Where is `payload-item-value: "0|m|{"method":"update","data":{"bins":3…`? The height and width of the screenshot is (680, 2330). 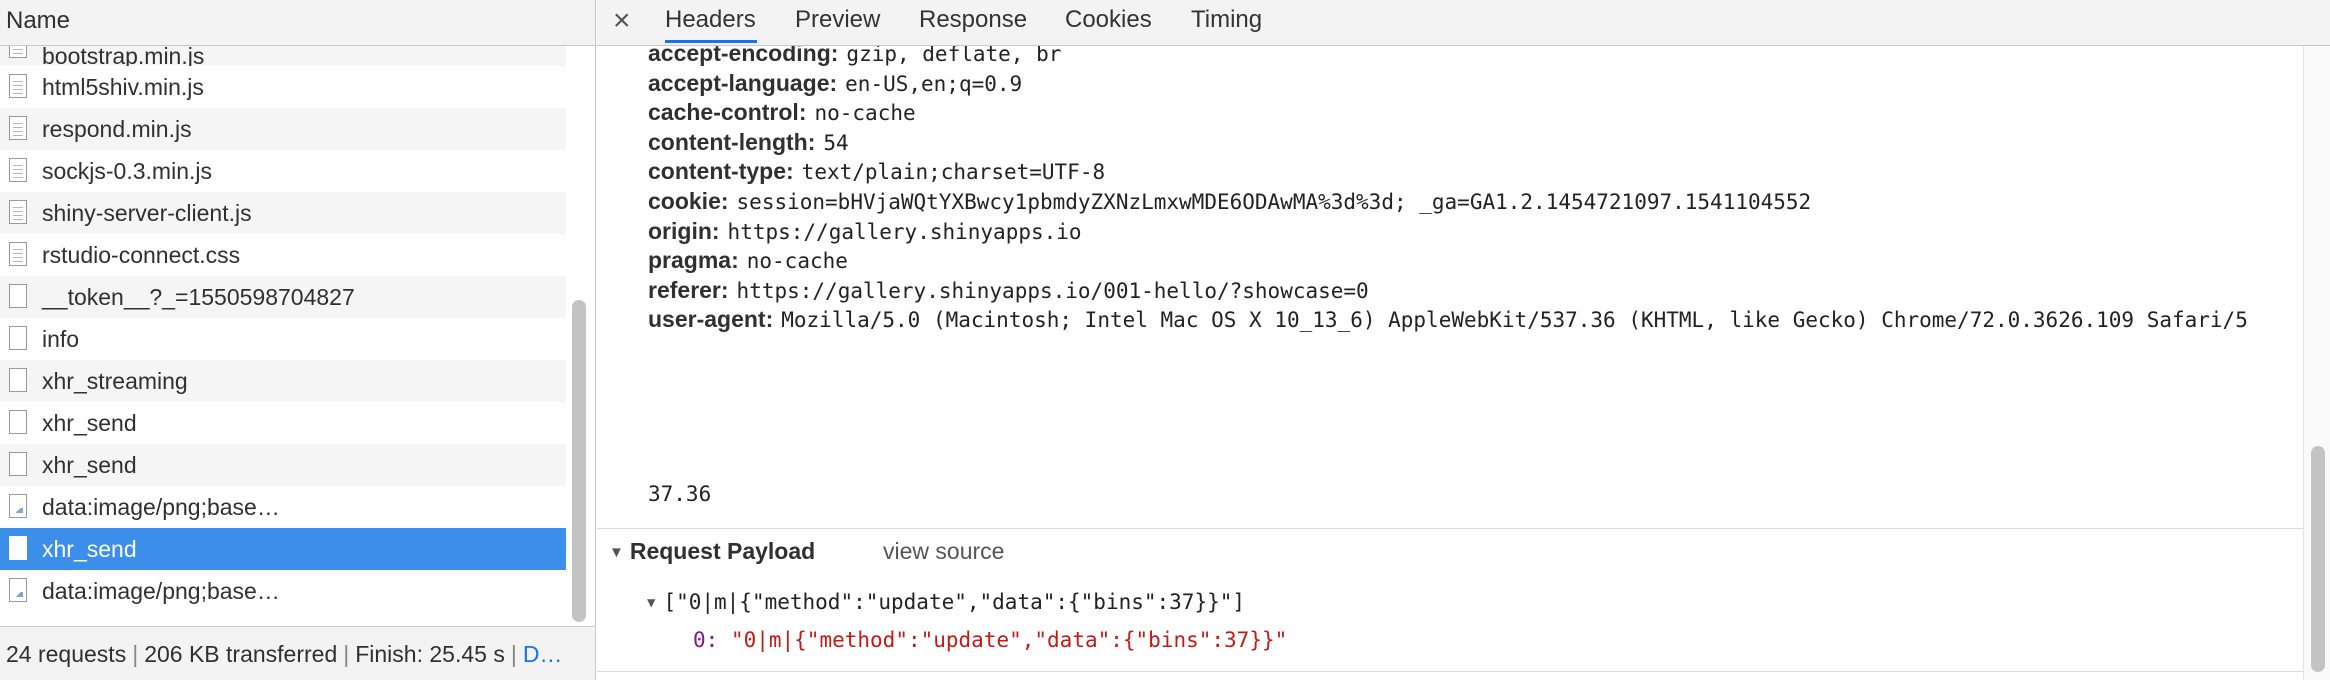
payload-item-value: "0|m|{"method":"update","data":{"bins":3… is located at coordinates (1009, 640).